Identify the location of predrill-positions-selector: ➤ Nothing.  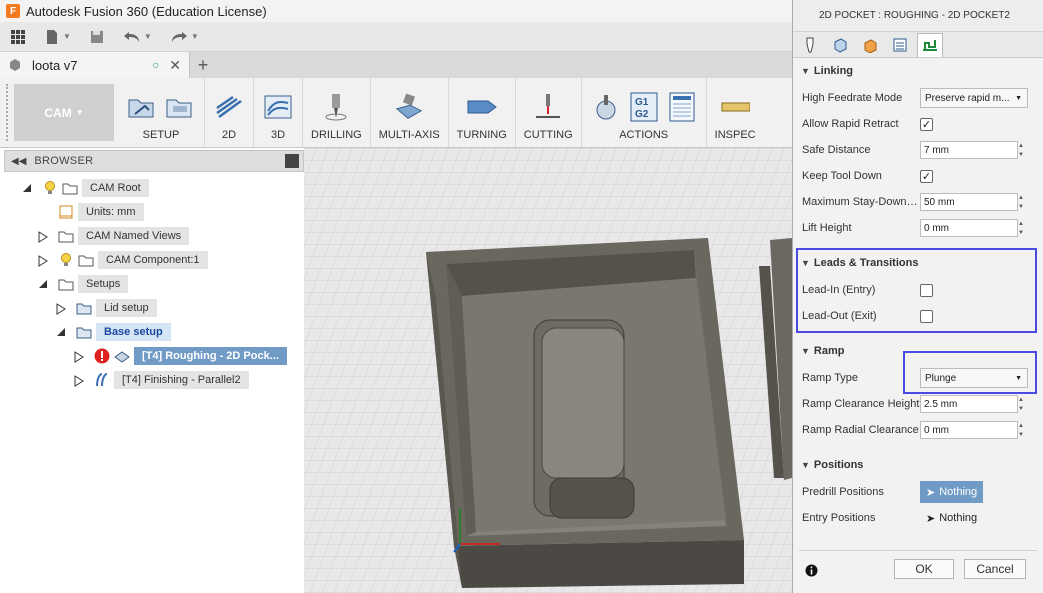
(952, 492).